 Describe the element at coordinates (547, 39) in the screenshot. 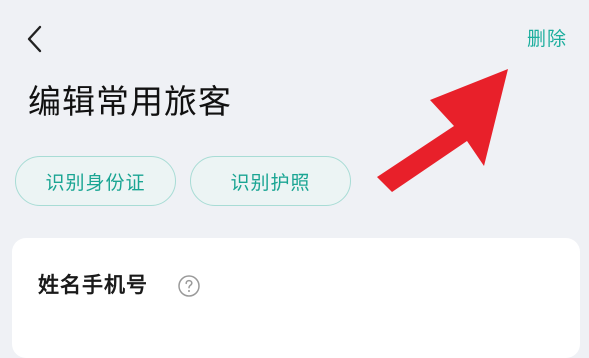

I see `delete-link: 删除` at that location.